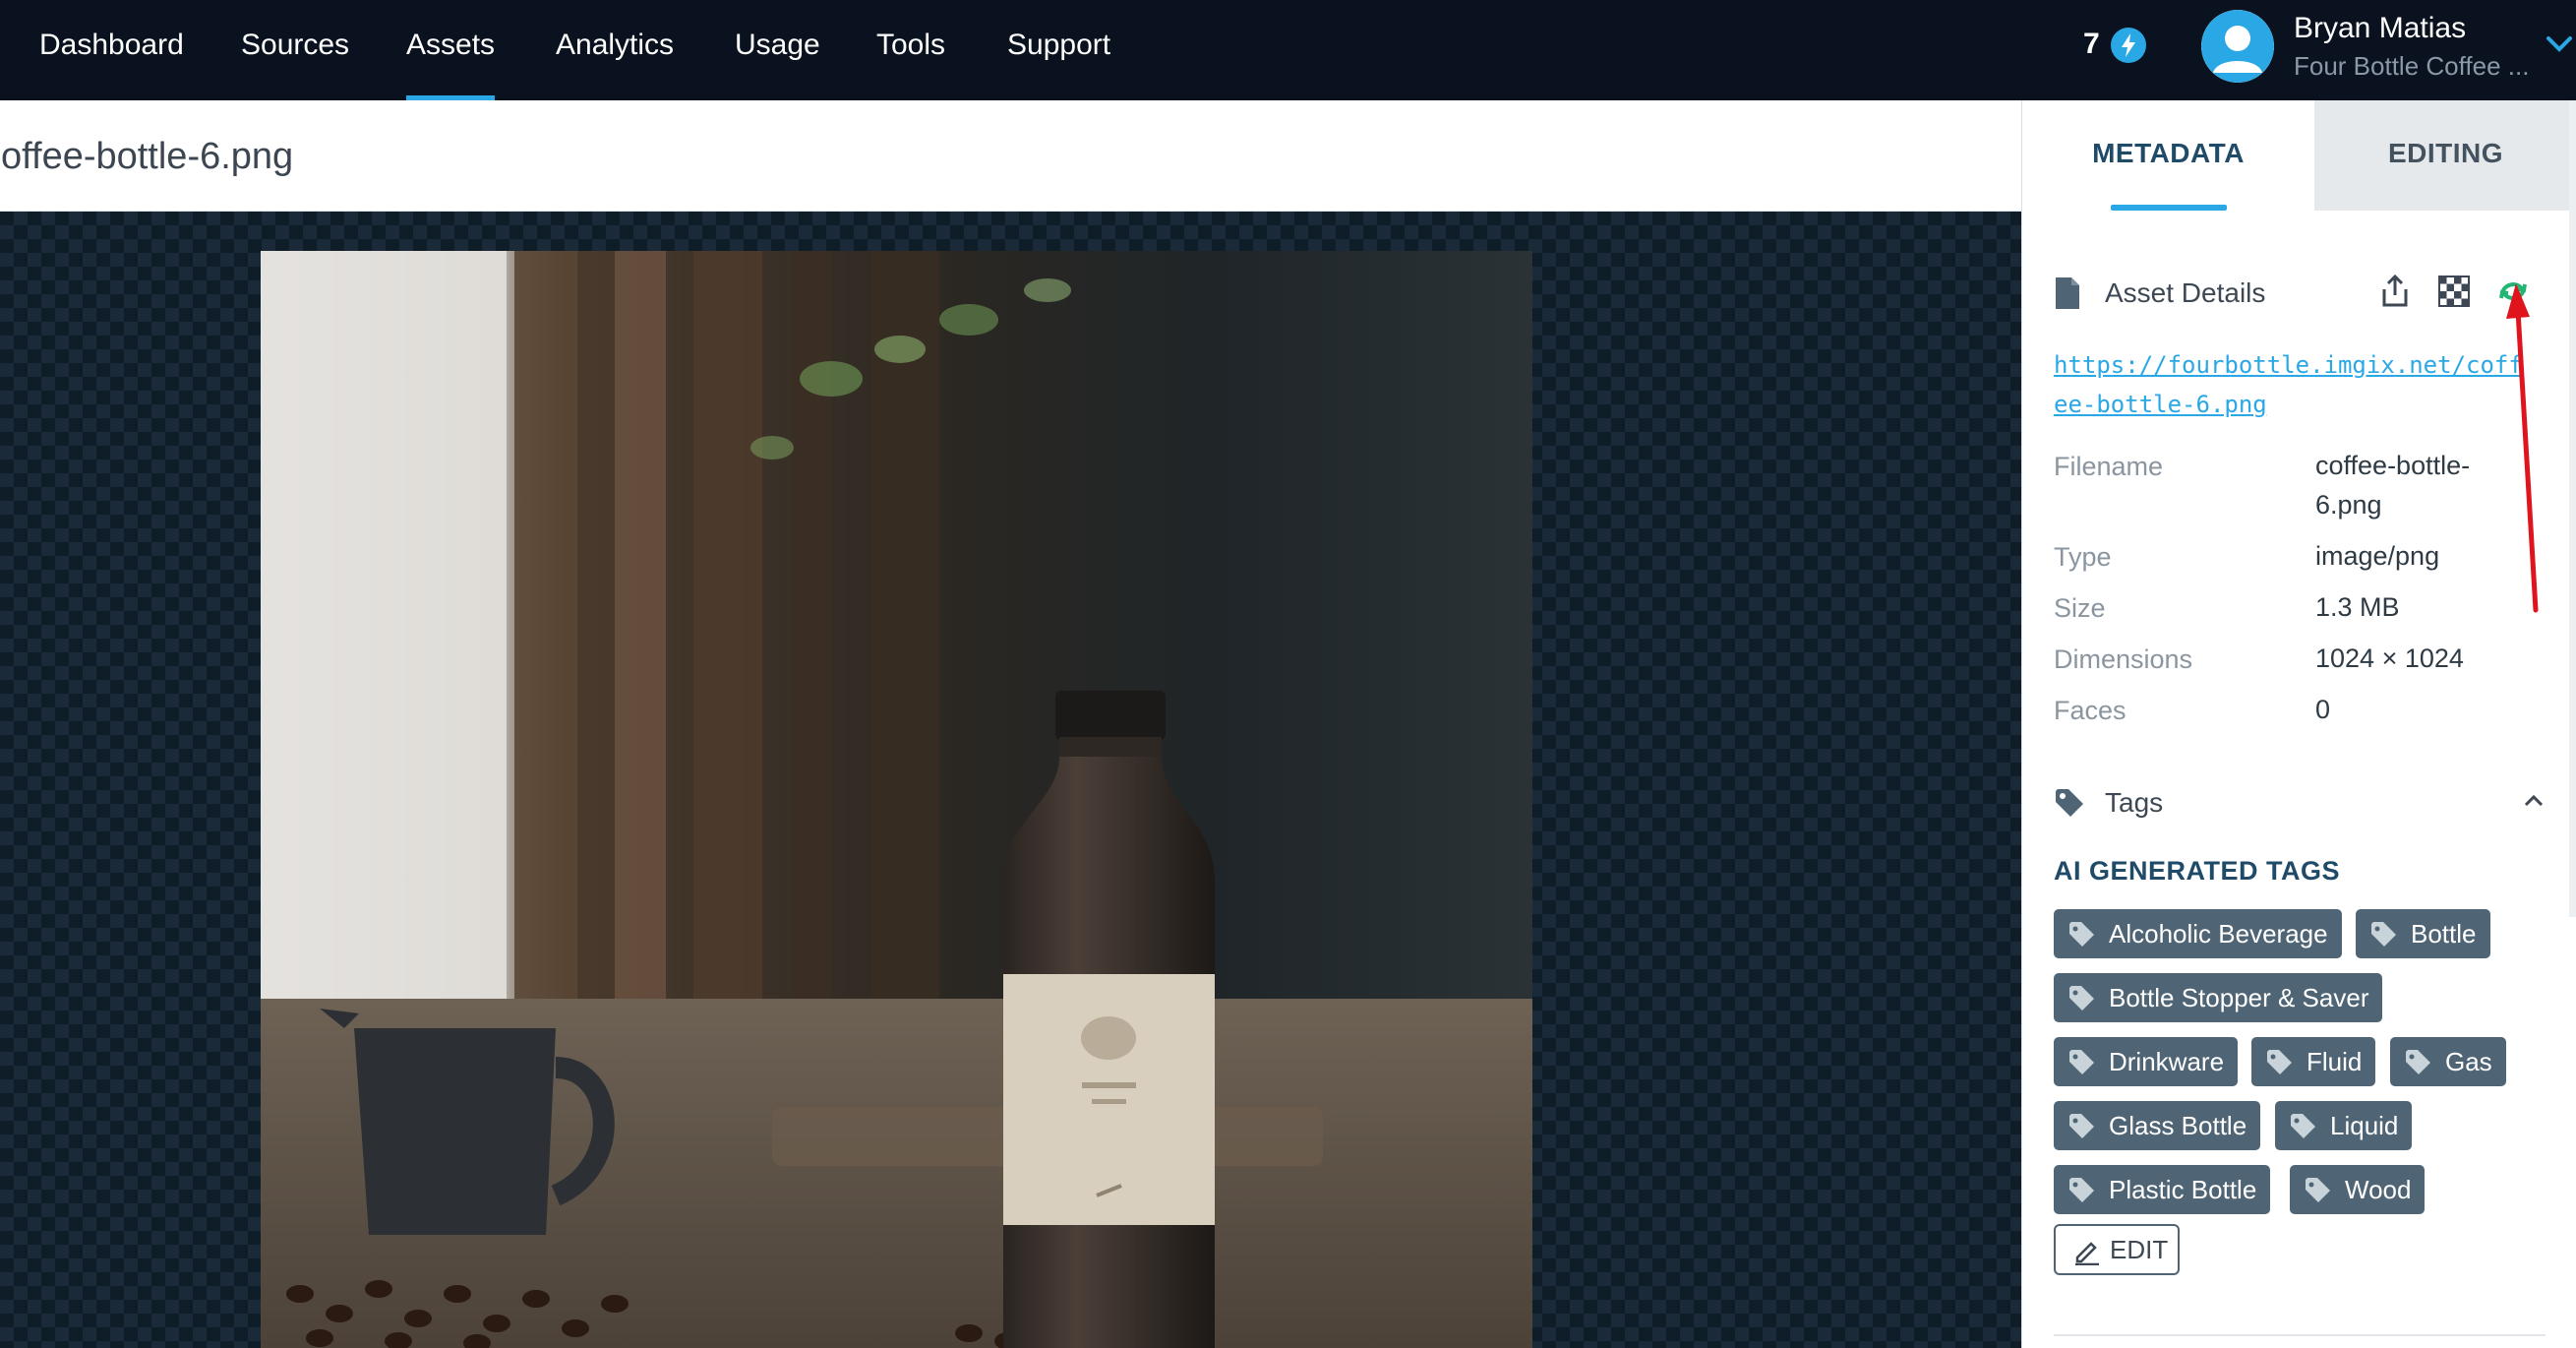 This screenshot has width=2576, height=1348. I want to click on avatar, so click(2237, 47).